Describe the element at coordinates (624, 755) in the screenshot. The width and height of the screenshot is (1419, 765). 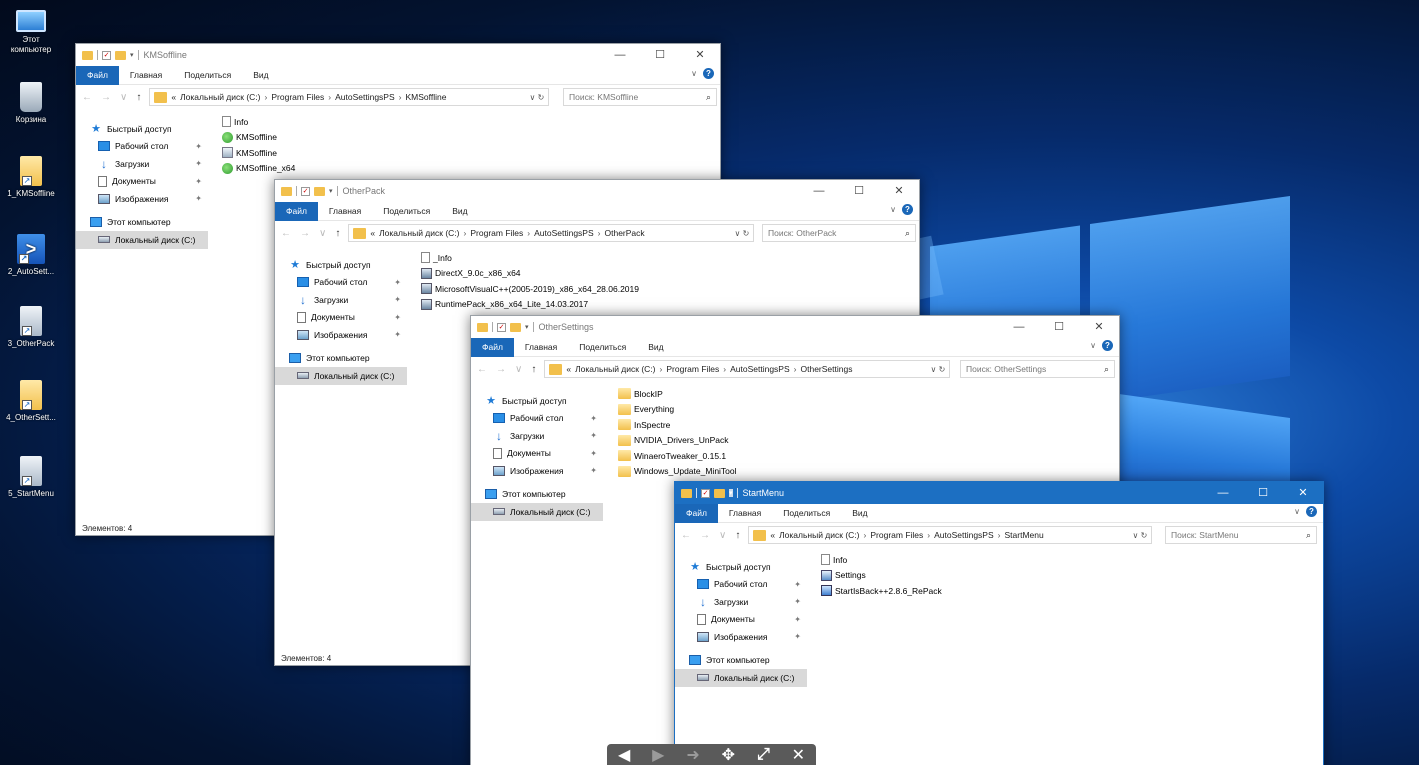
I see `previous-icon: ◀` at that location.